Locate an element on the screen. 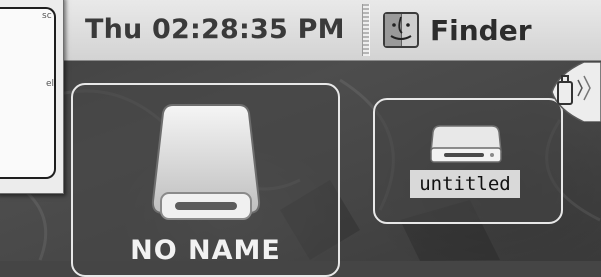 The height and width of the screenshot is (277, 601). app-name: Finder is located at coordinates (481, 30).